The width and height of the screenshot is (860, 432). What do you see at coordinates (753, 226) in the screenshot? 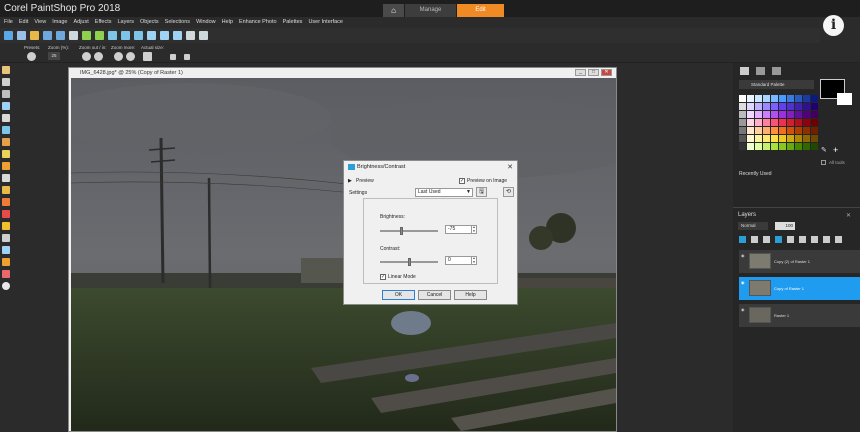
I see `blend-mode-dropdown: Normal` at bounding box center [753, 226].